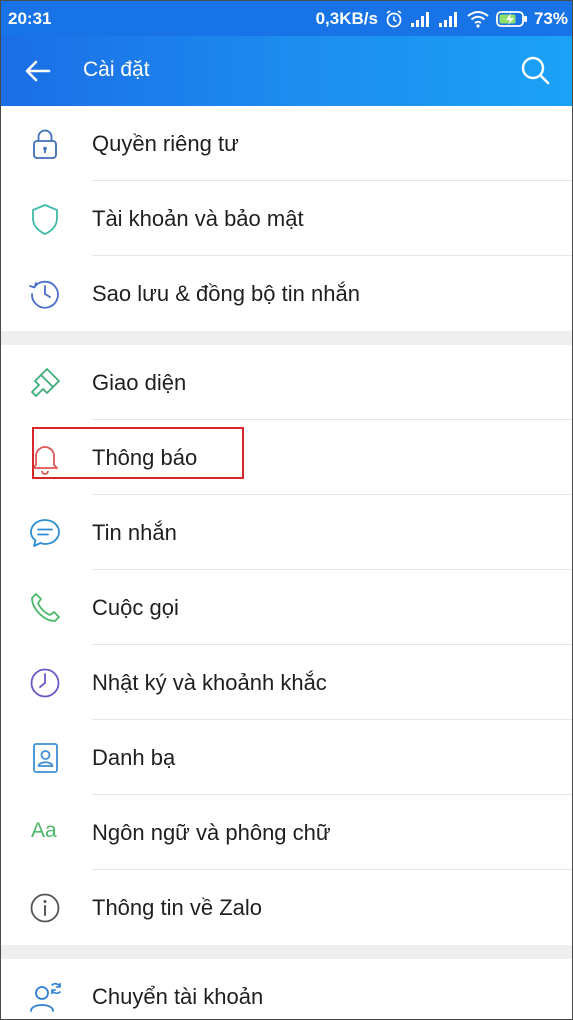 The width and height of the screenshot is (573, 1020). What do you see at coordinates (45, 460) in the screenshot?
I see `bell-icon` at bounding box center [45, 460].